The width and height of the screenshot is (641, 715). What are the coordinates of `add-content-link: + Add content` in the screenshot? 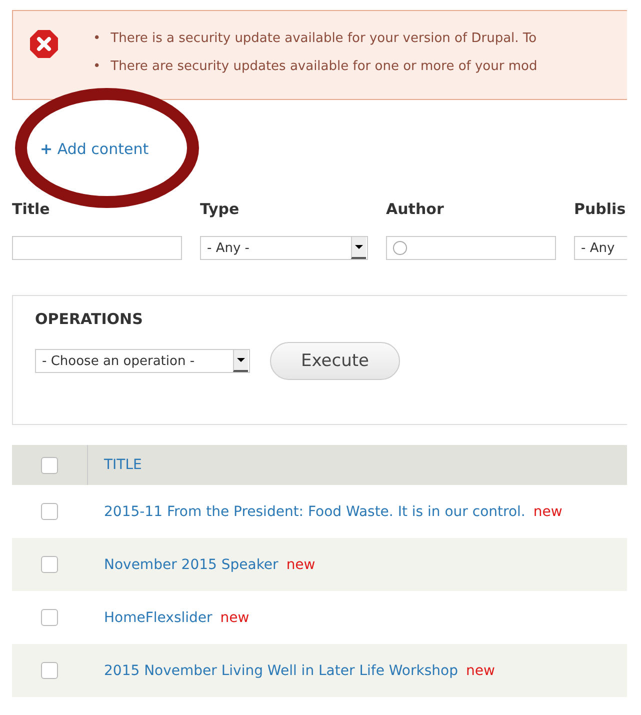 It's located at (94, 149).